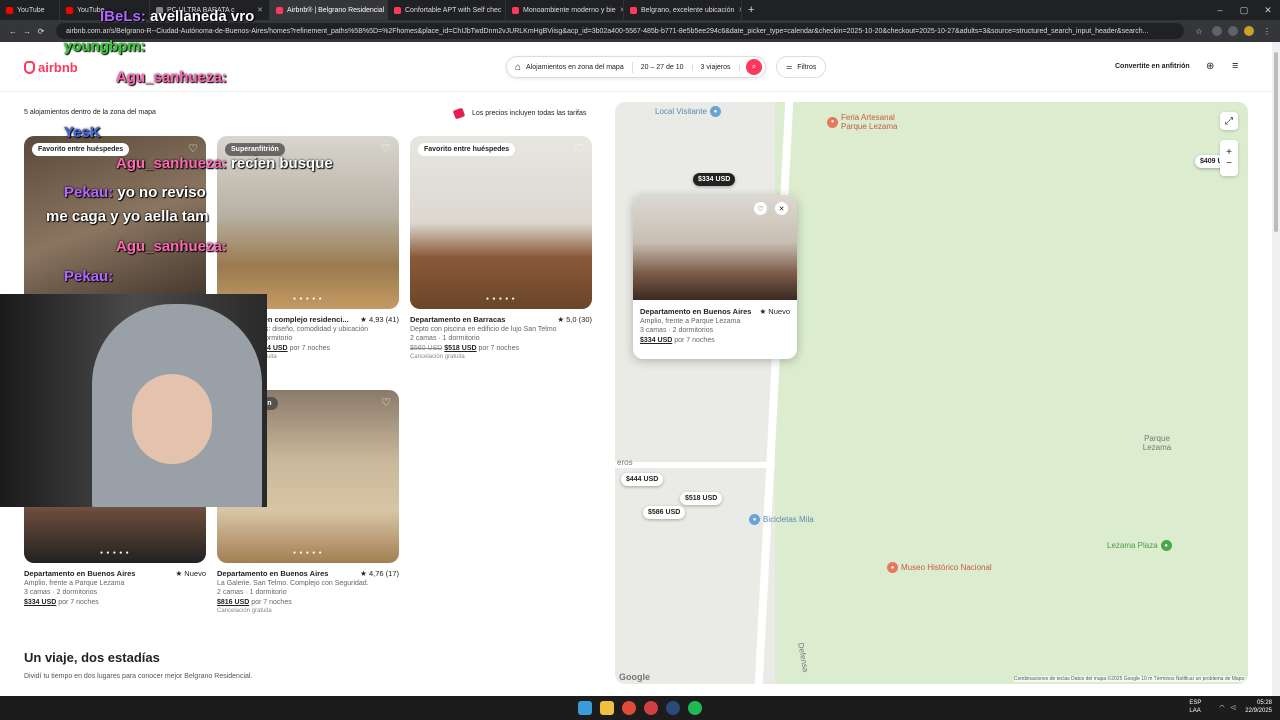 This screenshot has height=720, width=1280. Describe the element at coordinates (781, 208) in the screenshot. I see `close-icon: ✕` at that location.